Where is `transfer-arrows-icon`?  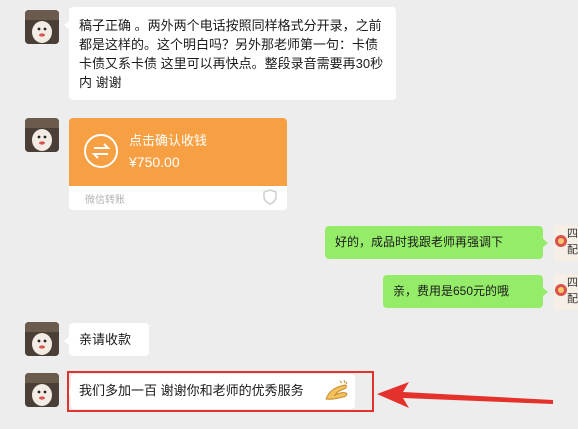 transfer-arrows-icon is located at coordinates (101, 151).